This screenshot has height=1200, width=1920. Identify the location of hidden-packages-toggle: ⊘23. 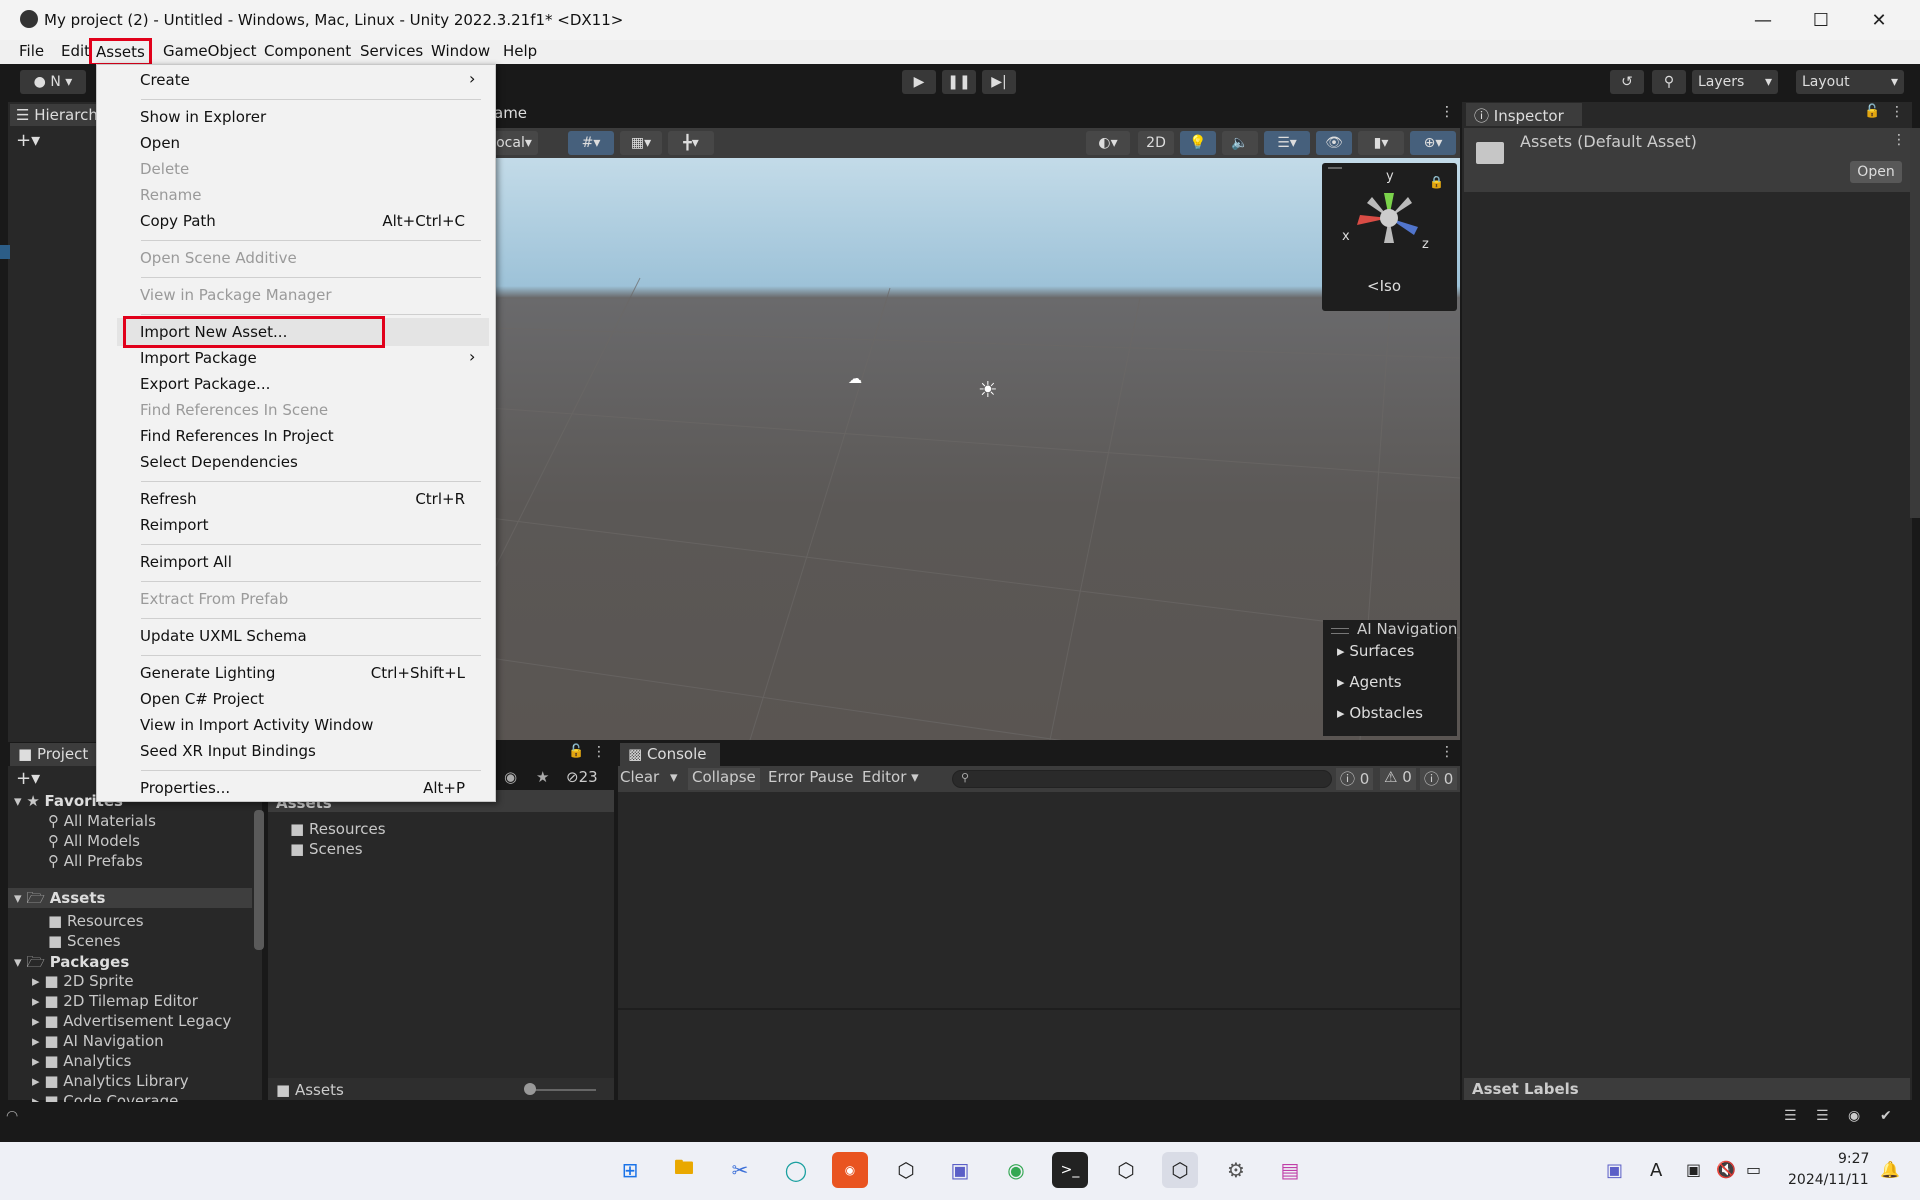
(582, 777).